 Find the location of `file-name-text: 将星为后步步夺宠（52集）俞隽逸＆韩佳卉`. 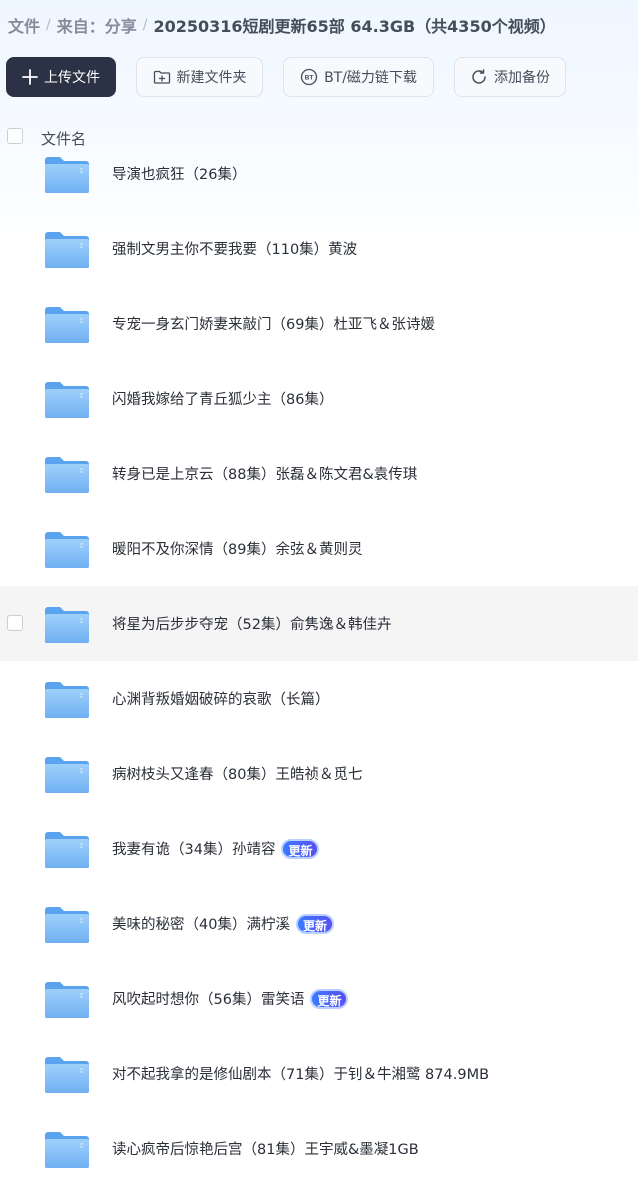

file-name-text: 将星为后步步夺宠（52集）俞隽逸＆韩佳卉 is located at coordinates (252, 625).